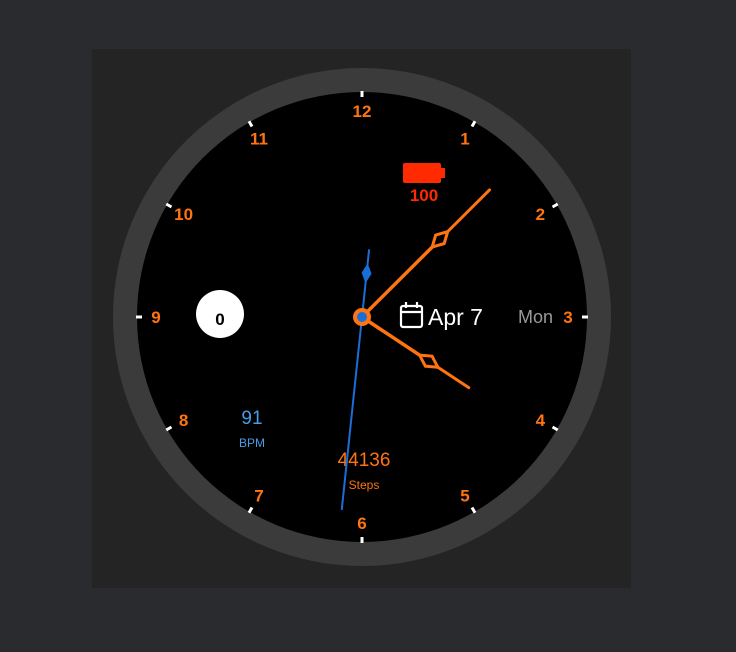 The height and width of the screenshot is (652, 736). Describe the element at coordinates (258, 495) in the screenshot. I see `hour-numeral-7: 7` at that location.